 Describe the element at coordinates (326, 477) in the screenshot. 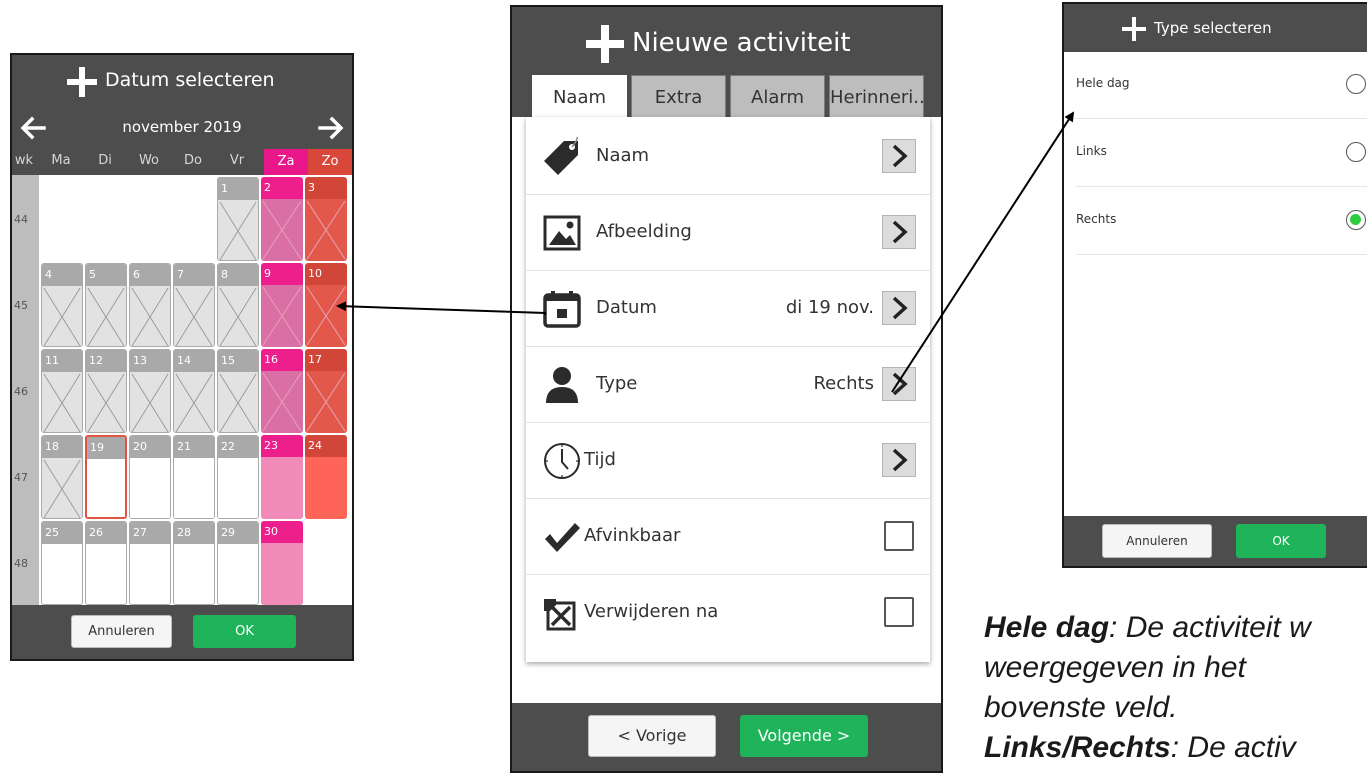

I see `calendar-day: 24` at that location.